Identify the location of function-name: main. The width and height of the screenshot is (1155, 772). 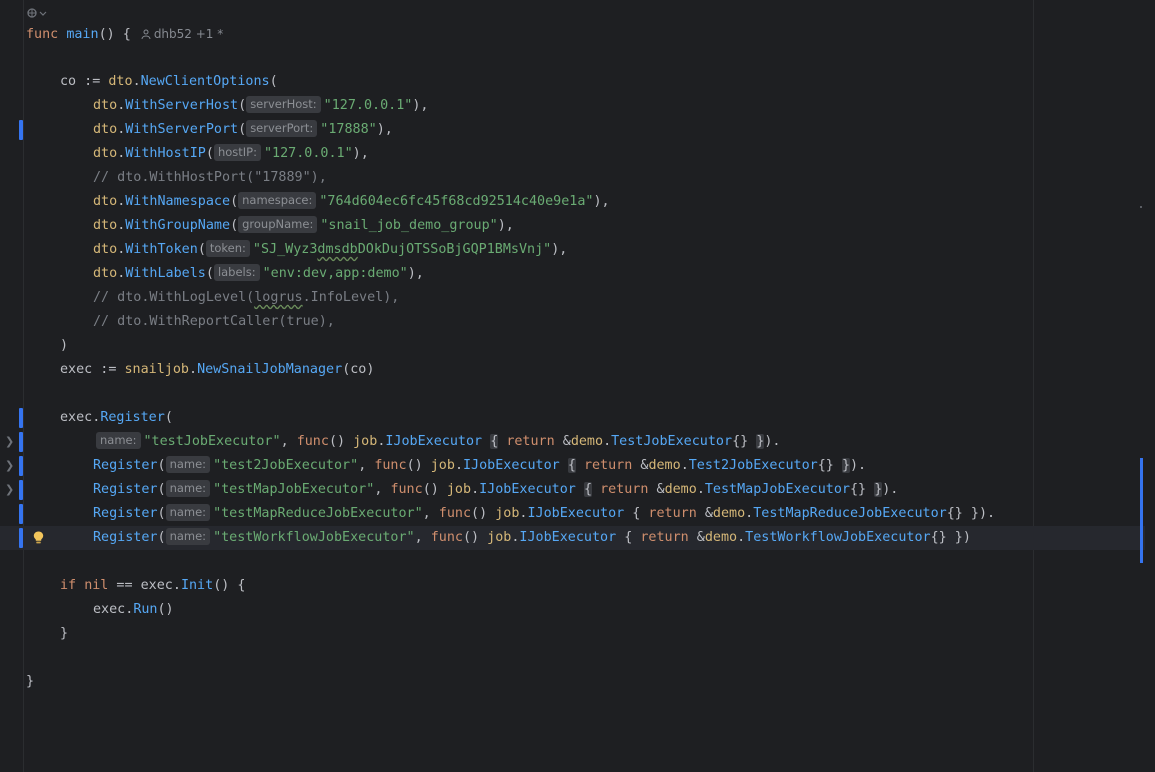
(82, 34).